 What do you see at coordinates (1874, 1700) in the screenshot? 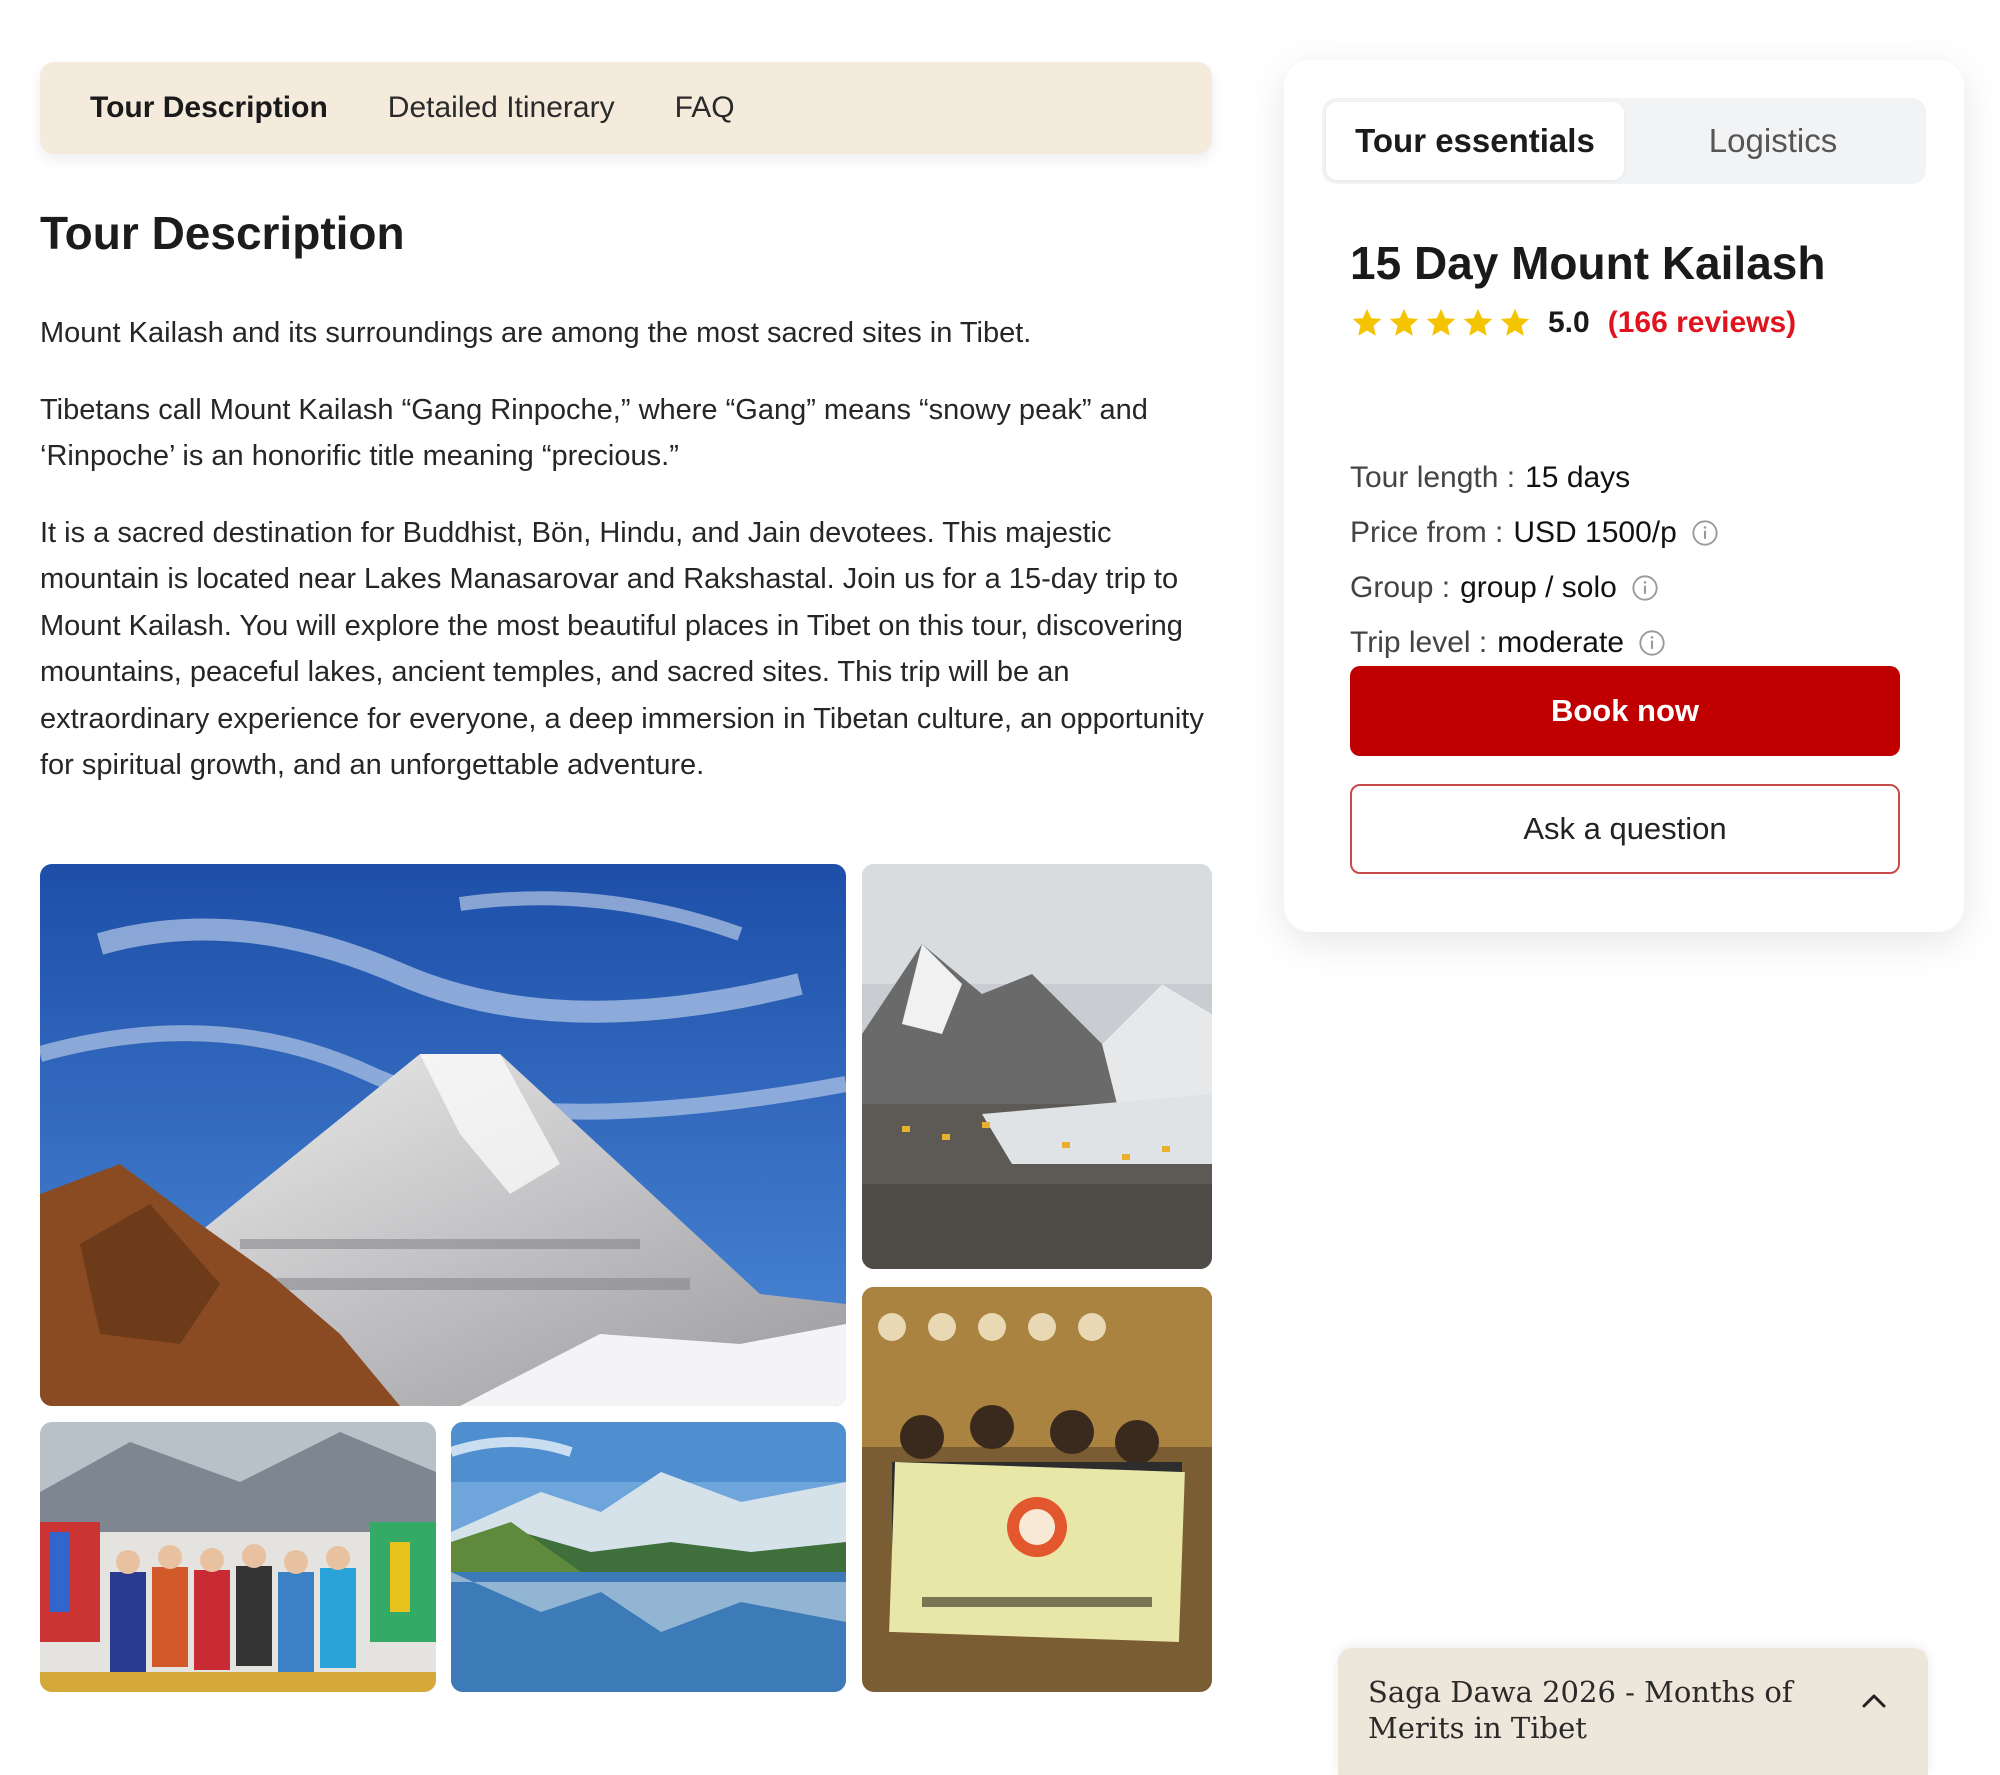
I see `chevron-up-icon` at bounding box center [1874, 1700].